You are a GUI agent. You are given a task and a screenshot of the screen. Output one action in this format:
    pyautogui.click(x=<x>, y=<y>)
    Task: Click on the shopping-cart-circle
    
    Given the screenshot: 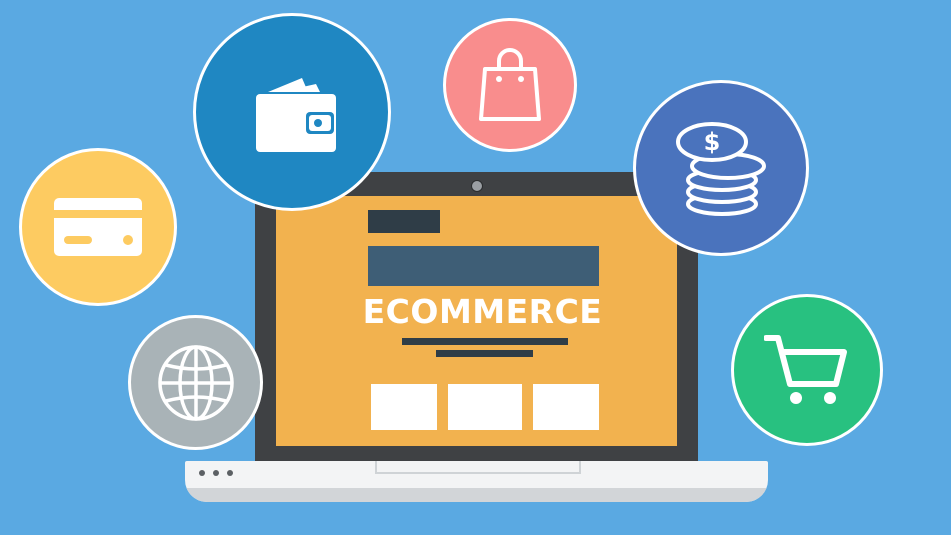 What is the action you would take?
    pyautogui.click(x=807, y=370)
    